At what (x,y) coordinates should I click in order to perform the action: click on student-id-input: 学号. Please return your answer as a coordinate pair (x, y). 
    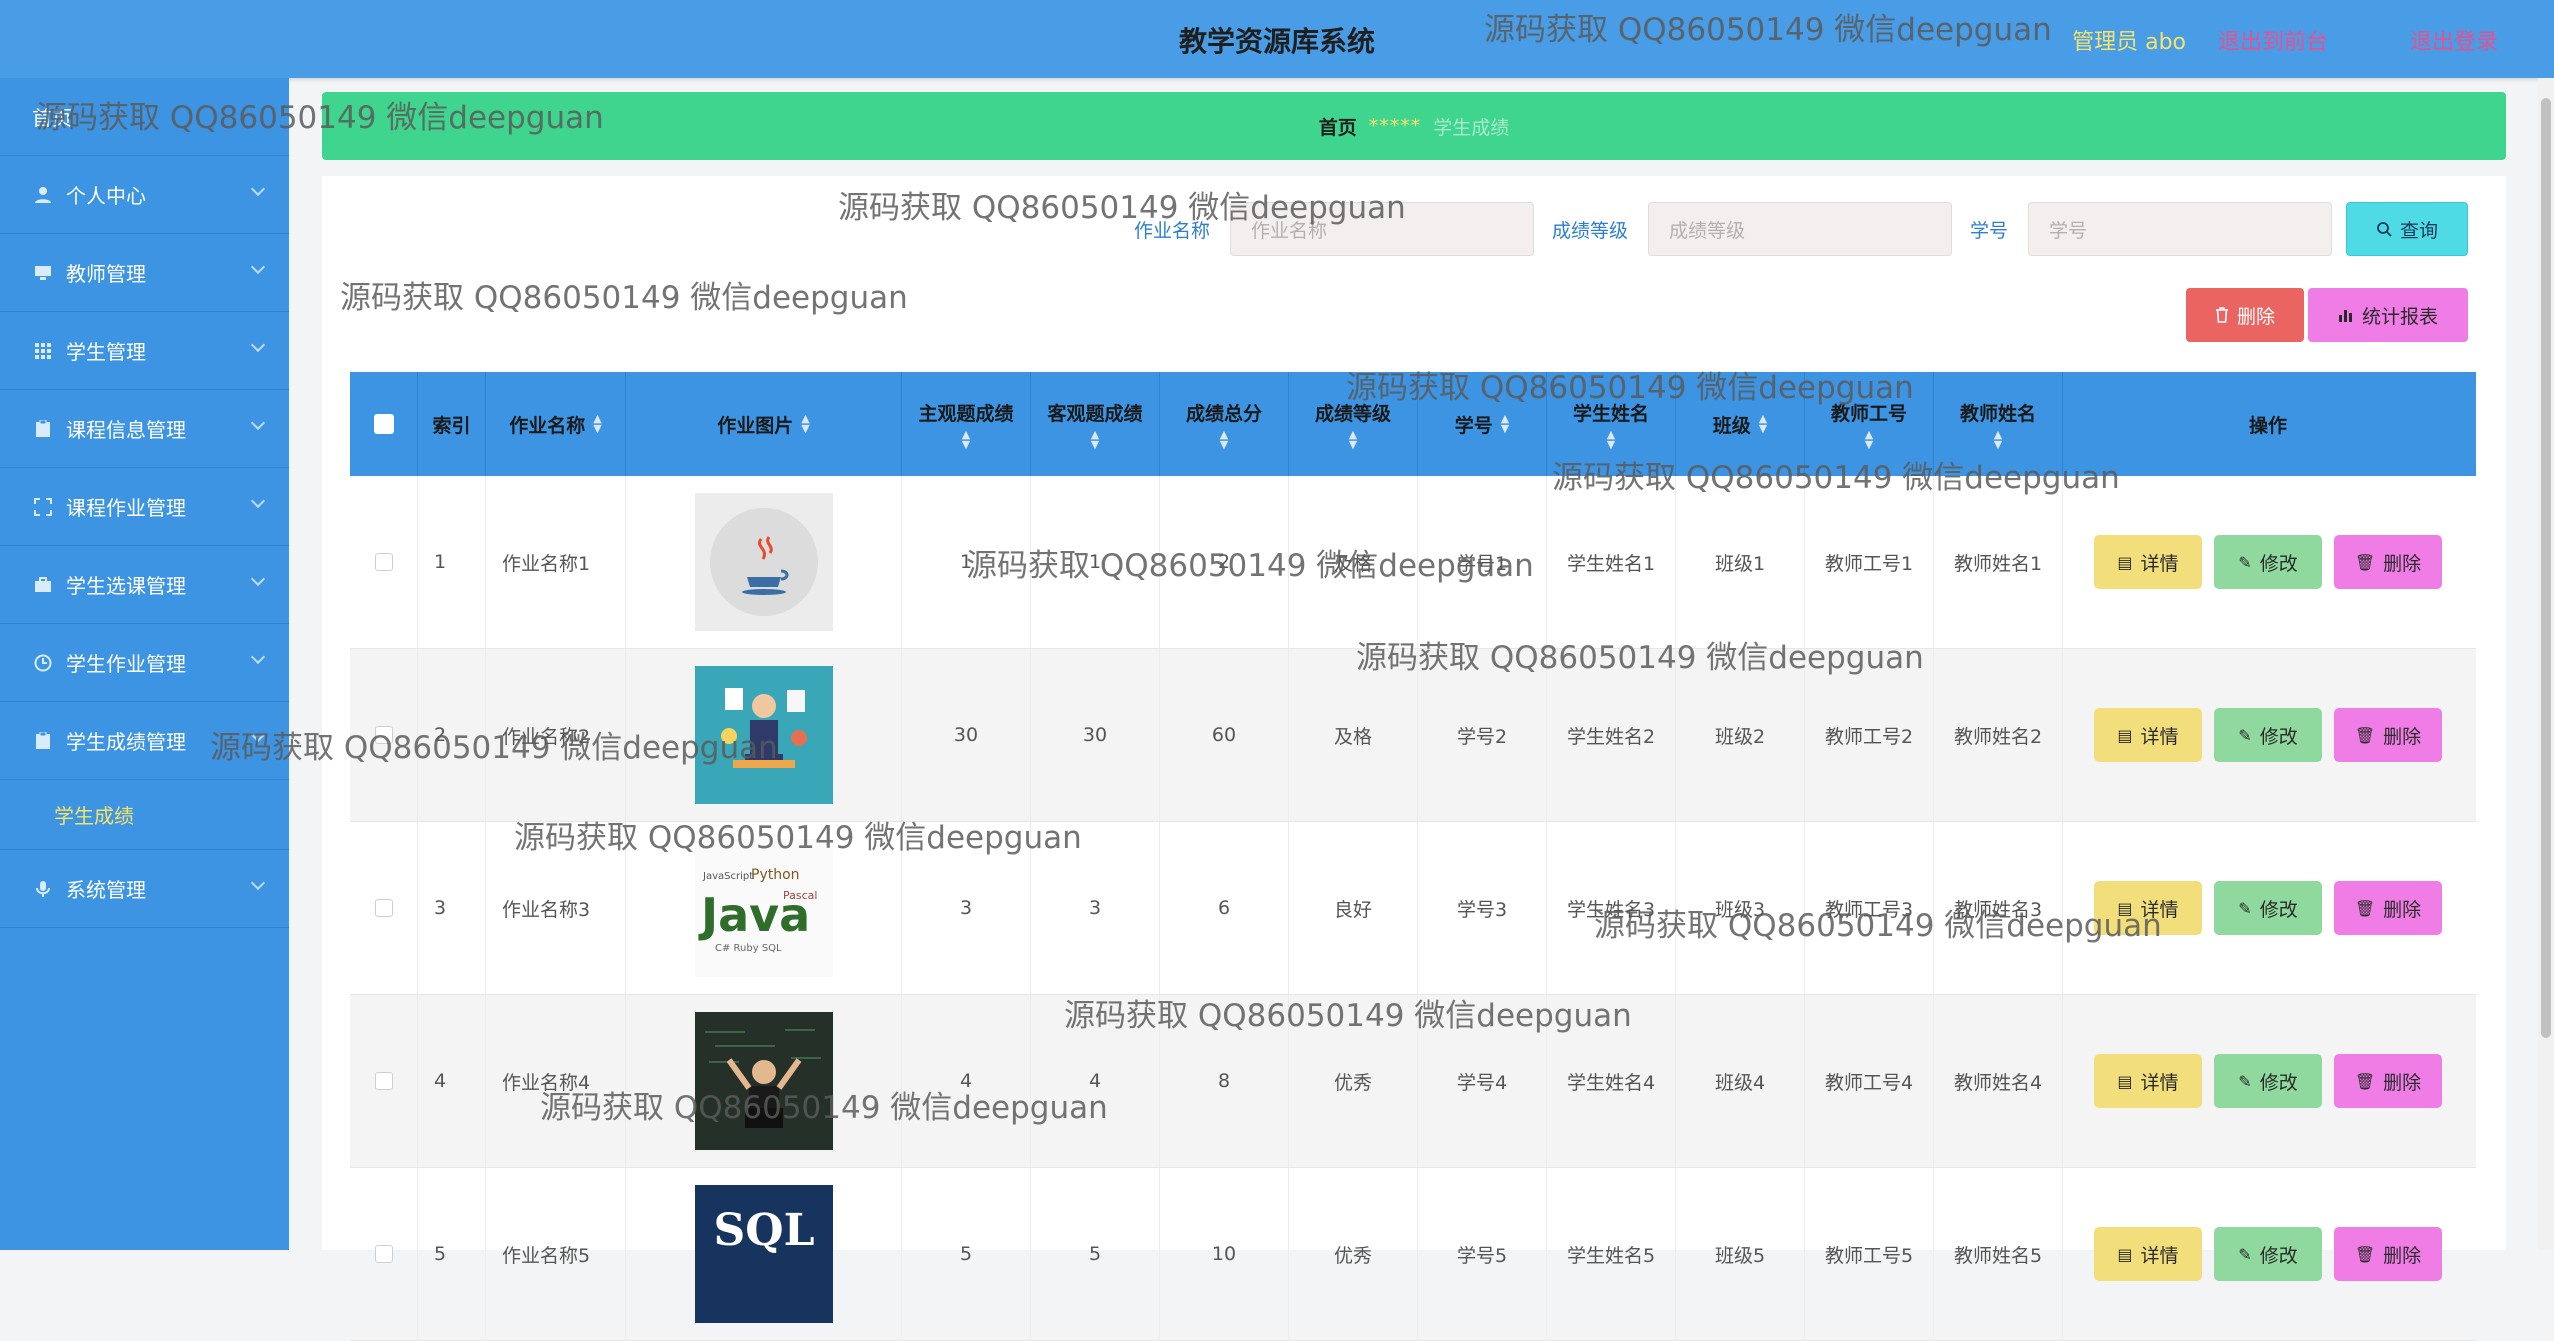
    Looking at the image, I should click on (2180, 229).